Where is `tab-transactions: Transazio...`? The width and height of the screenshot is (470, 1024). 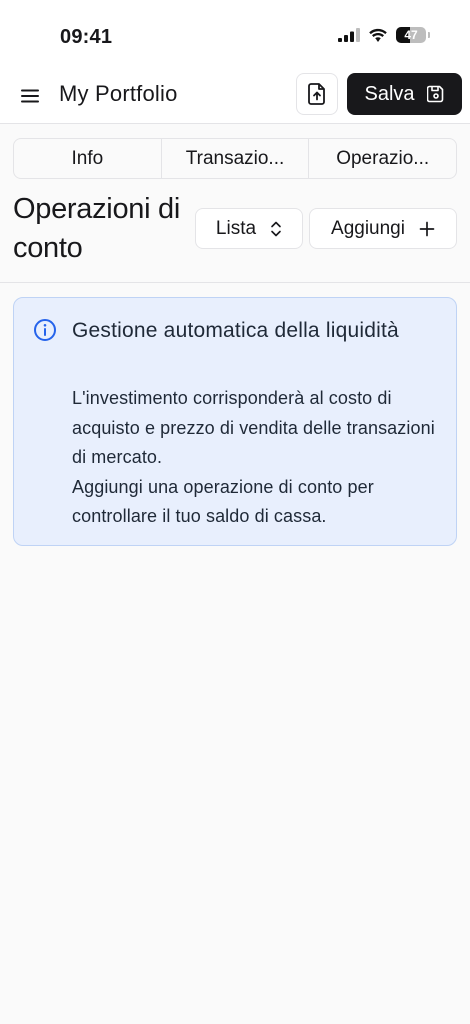 tab-transactions: Transazio... is located at coordinates (236, 158).